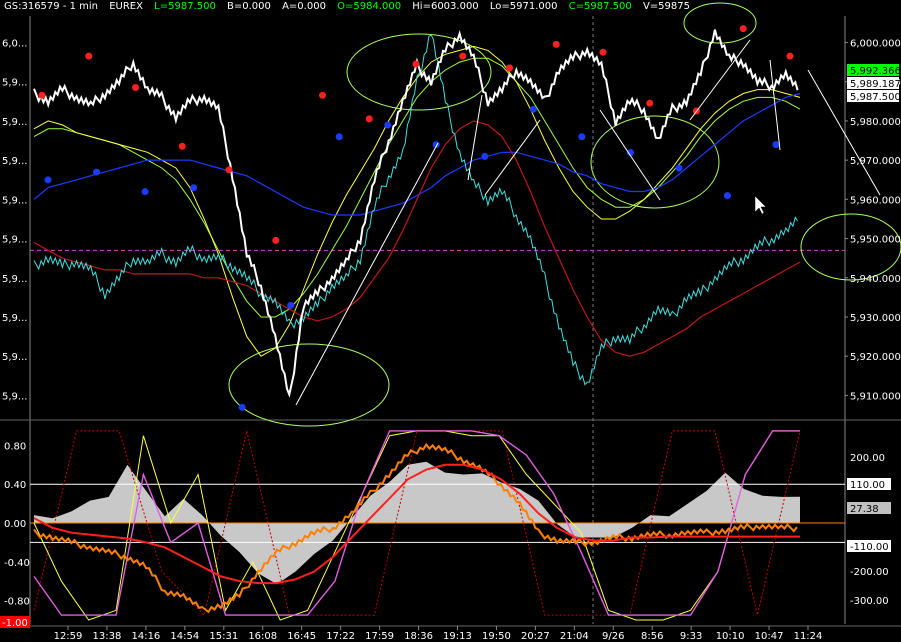 Image resolution: width=901 pixels, height=642 pixels. Describe the element at coordinates (262, 636) in the screenshot. I see `time-tick-label: 16:08` at that location.